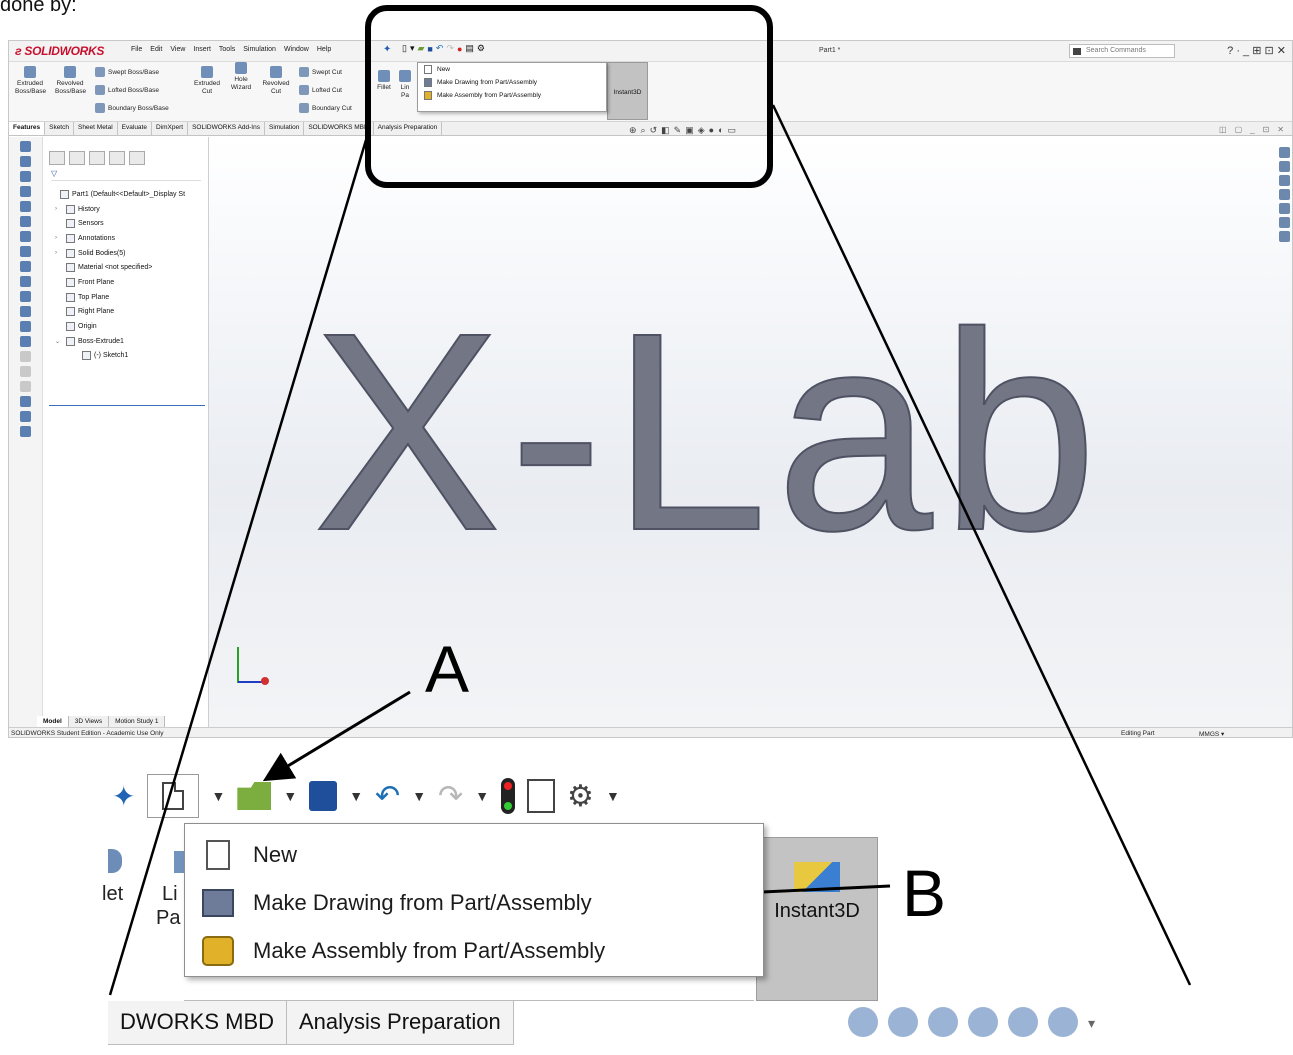  What do you see at coordinates (474, 951) in the screenshot?
I see `zoomed-menu-item-make-assembly: Make Assembly from Part/Assembly` at bounding box center [474, 951].